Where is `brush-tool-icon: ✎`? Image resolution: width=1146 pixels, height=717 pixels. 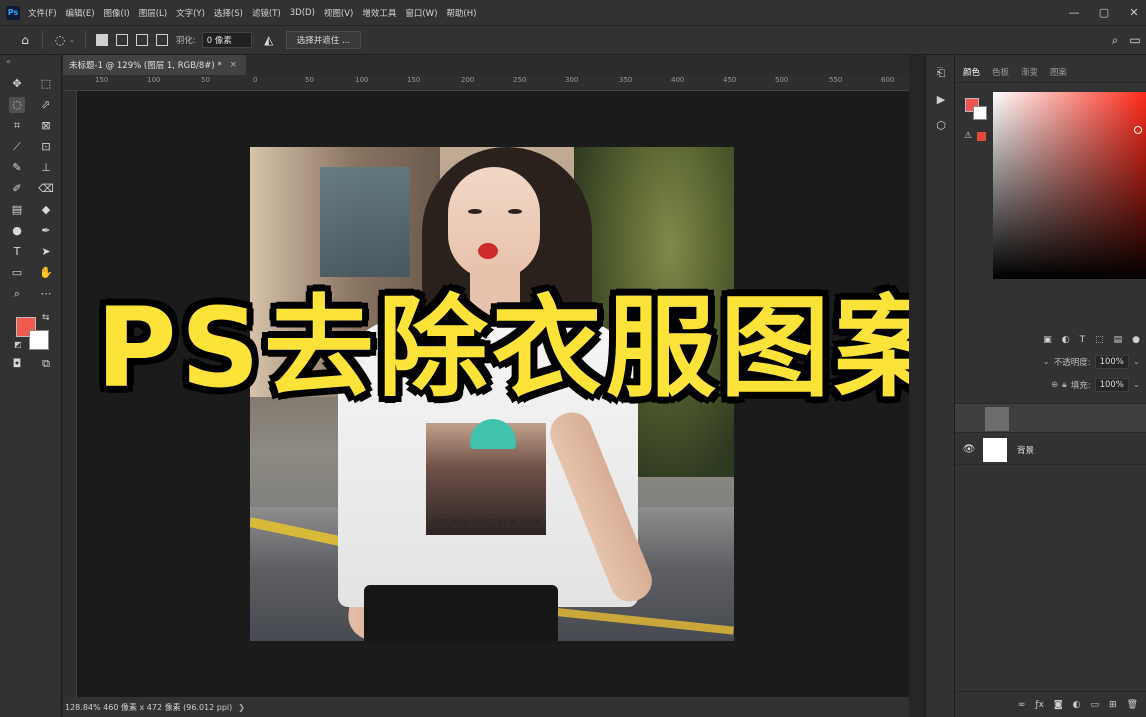 brush-tool-icon: ✎ is located at coordinates (17, 168).